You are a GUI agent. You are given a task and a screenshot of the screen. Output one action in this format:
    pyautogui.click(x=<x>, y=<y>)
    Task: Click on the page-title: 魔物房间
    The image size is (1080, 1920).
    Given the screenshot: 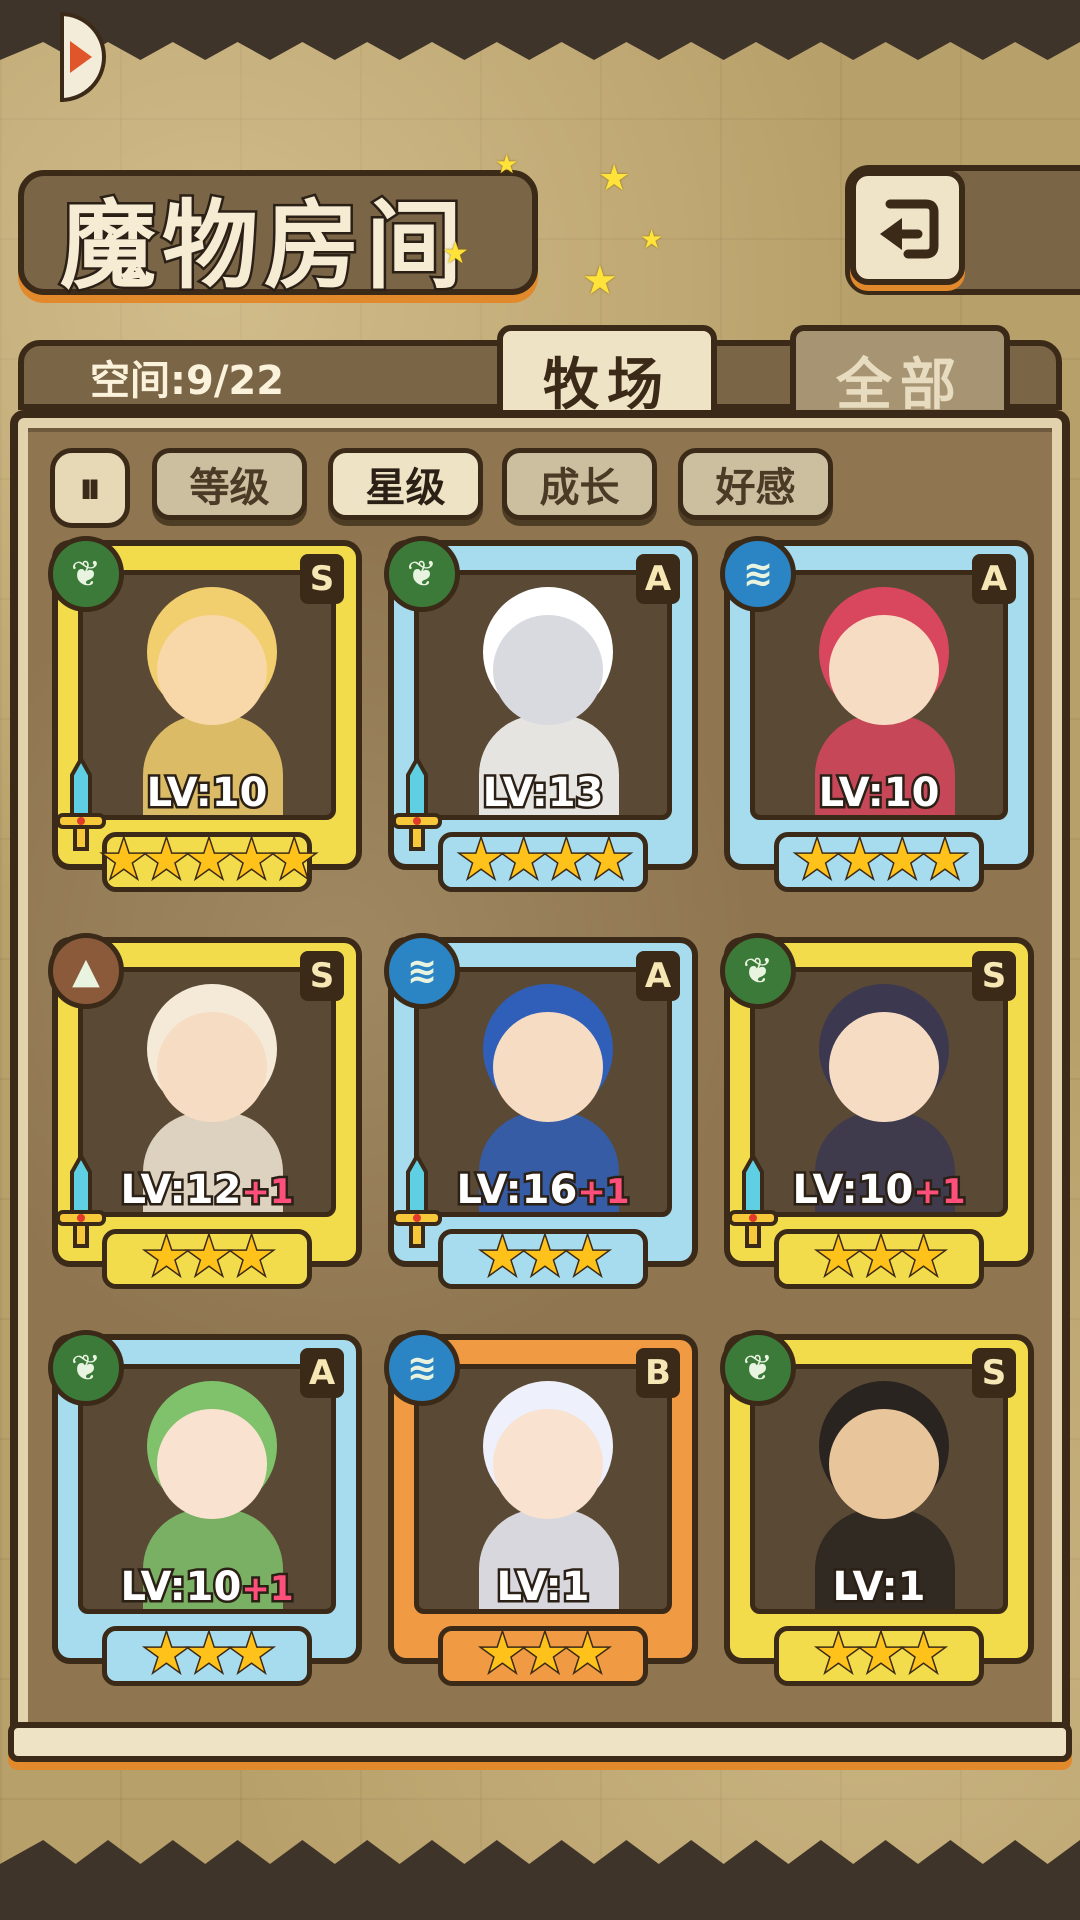 What is the action you would take?
    pyautogui.click(x=263, y=246)
    